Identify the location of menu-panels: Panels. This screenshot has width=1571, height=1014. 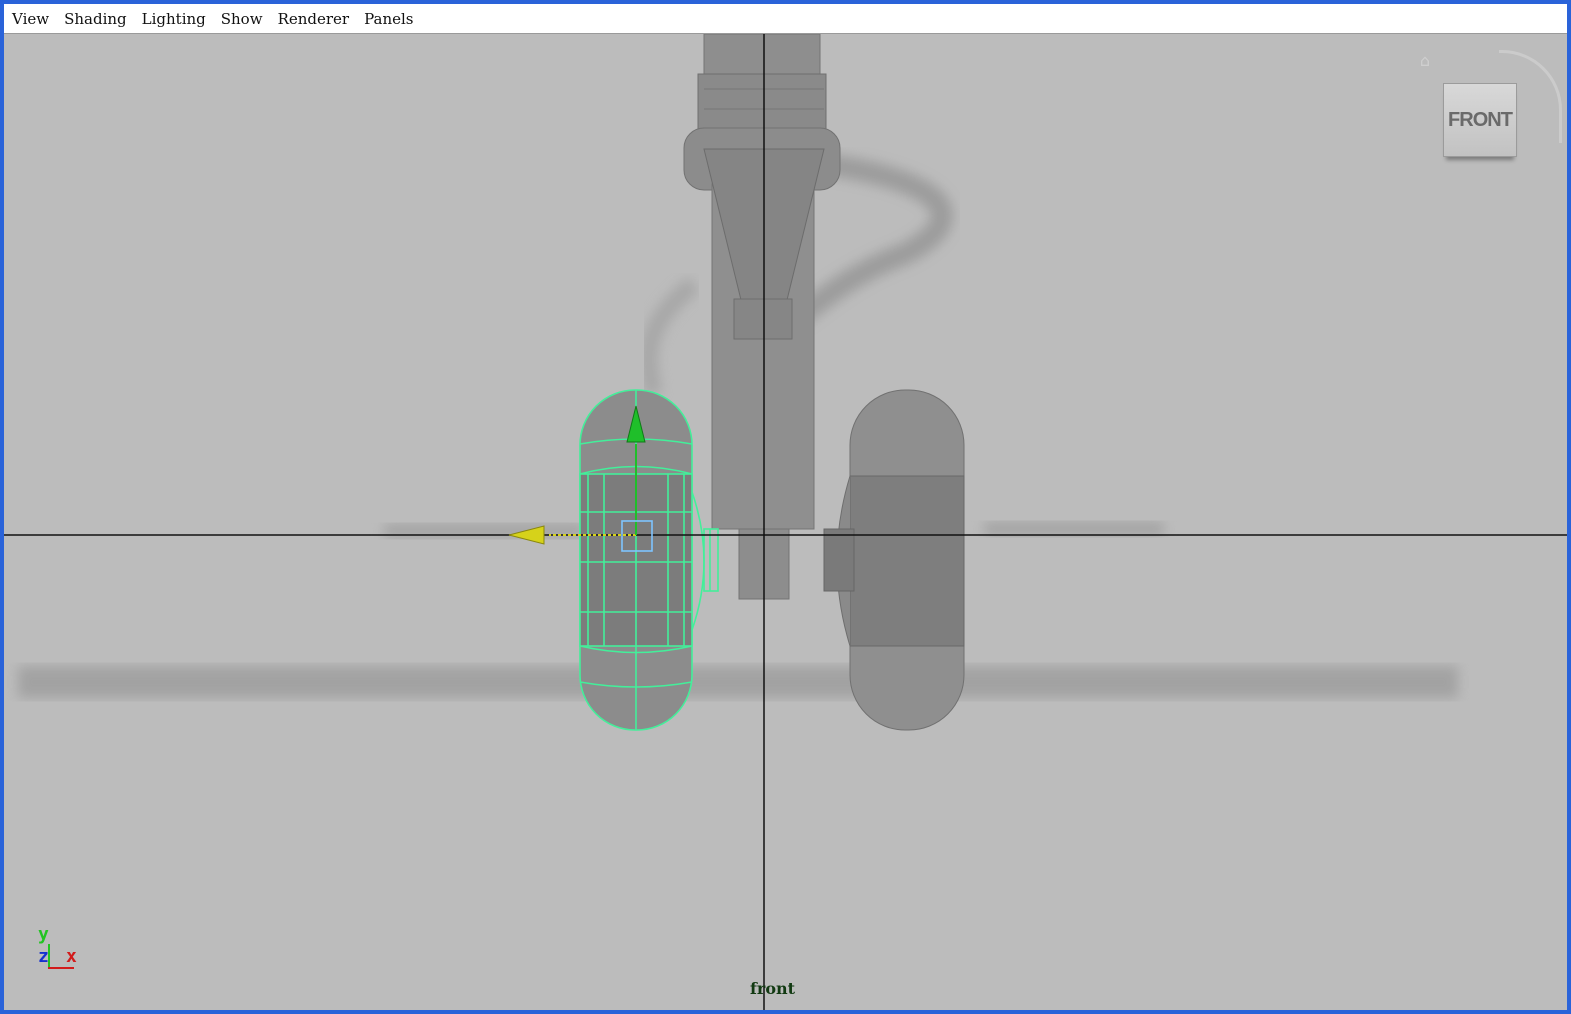
(388, 19).